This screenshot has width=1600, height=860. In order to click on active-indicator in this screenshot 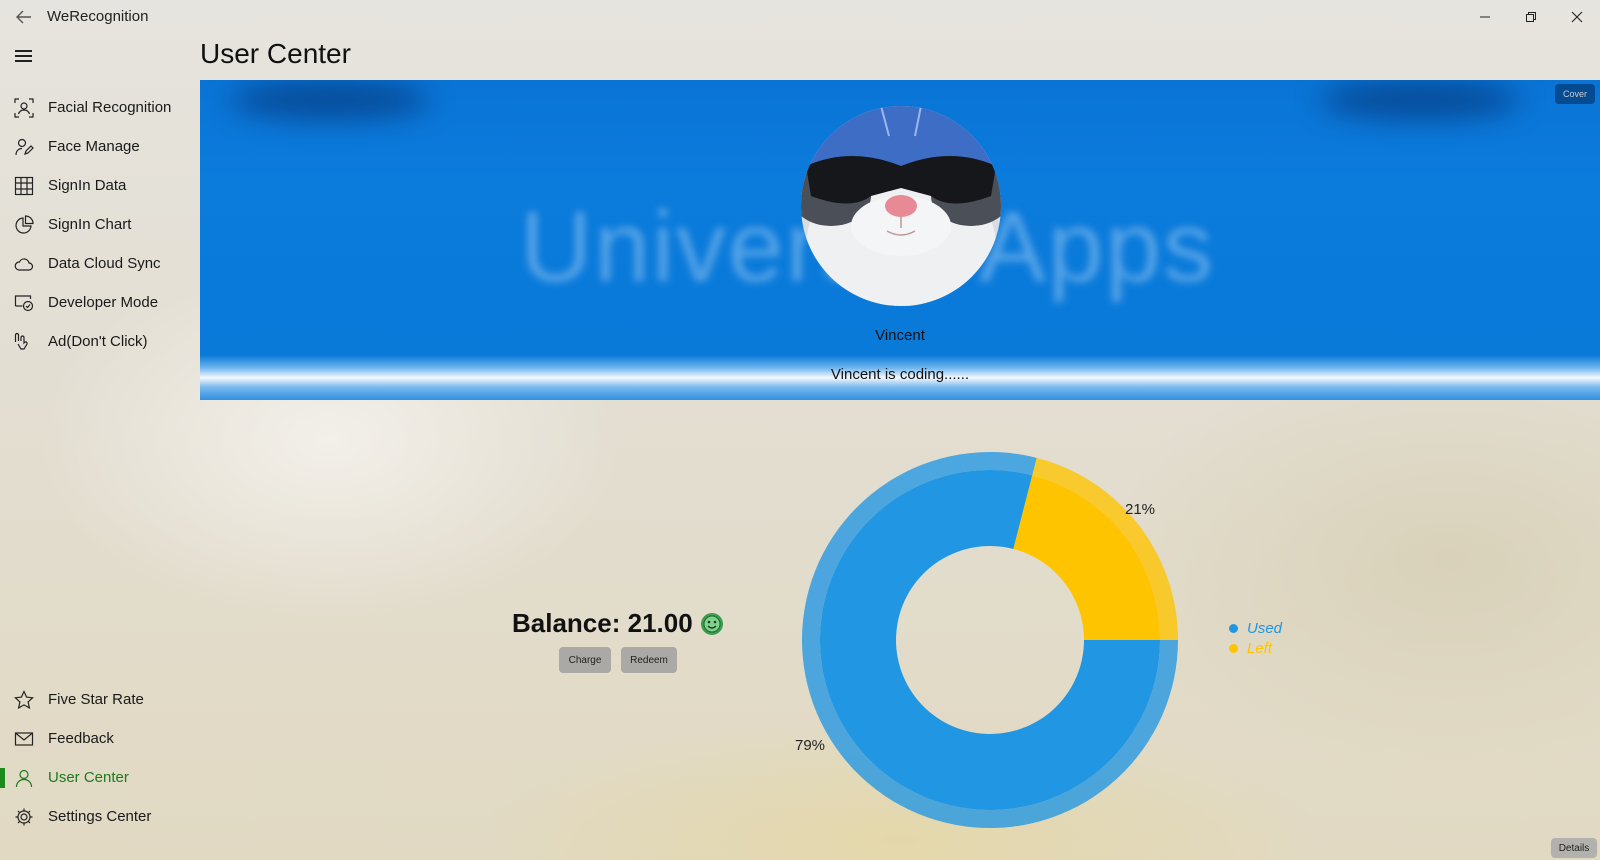, I will do `click(2, 778)`.